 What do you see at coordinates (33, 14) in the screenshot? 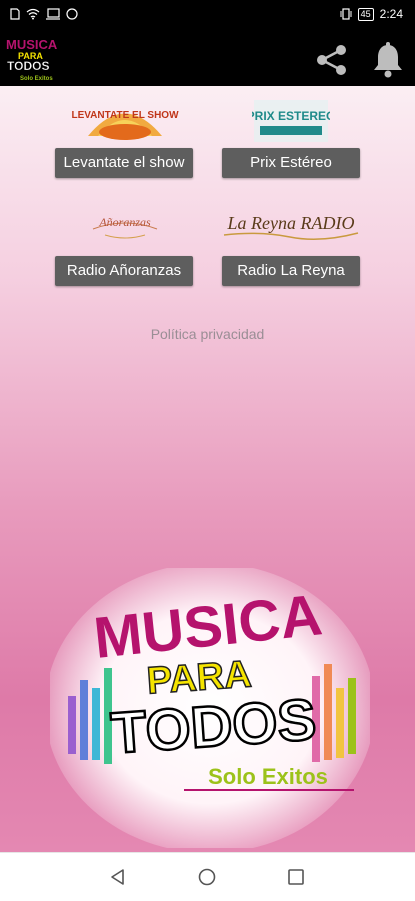
I see `wifi-icon` at bounding box center [33, 14].